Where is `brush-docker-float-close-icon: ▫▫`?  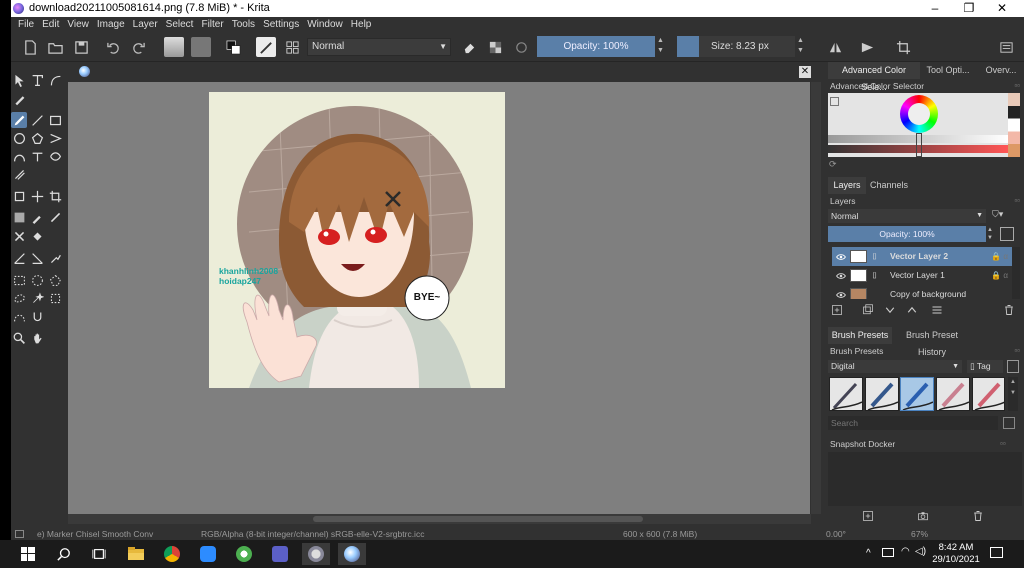
brush-docker-float-close-icon: ▫▫ is located at coordinates (1017, 350).